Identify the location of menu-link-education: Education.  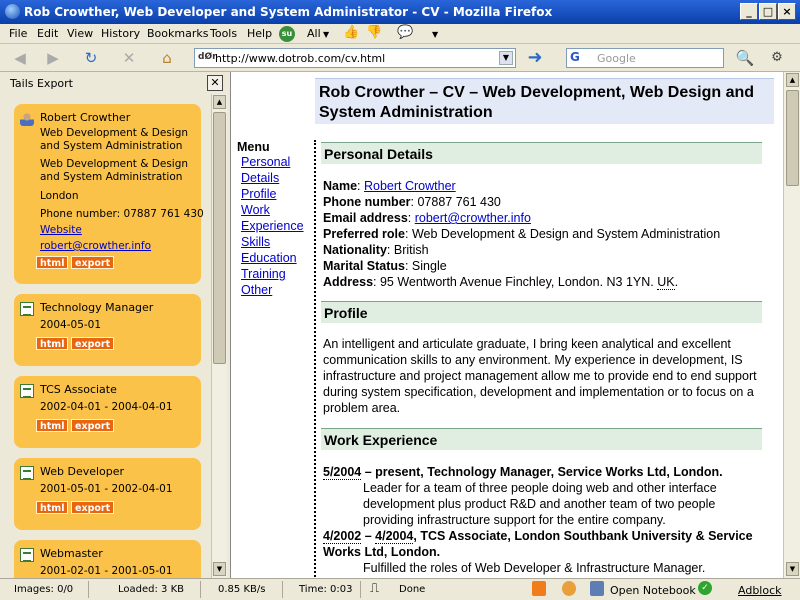
(272, 258).